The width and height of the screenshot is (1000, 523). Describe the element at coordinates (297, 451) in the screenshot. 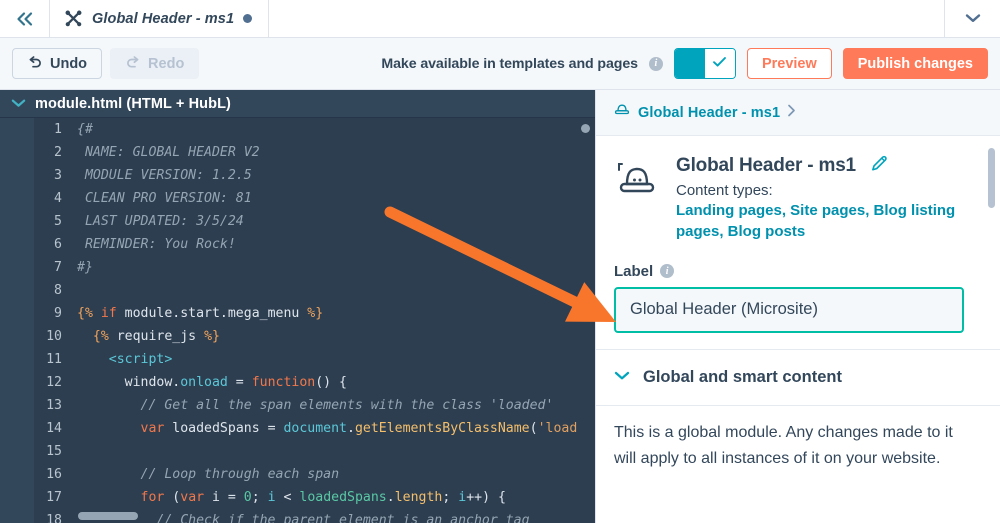

I see `code-line: 15` at that location.